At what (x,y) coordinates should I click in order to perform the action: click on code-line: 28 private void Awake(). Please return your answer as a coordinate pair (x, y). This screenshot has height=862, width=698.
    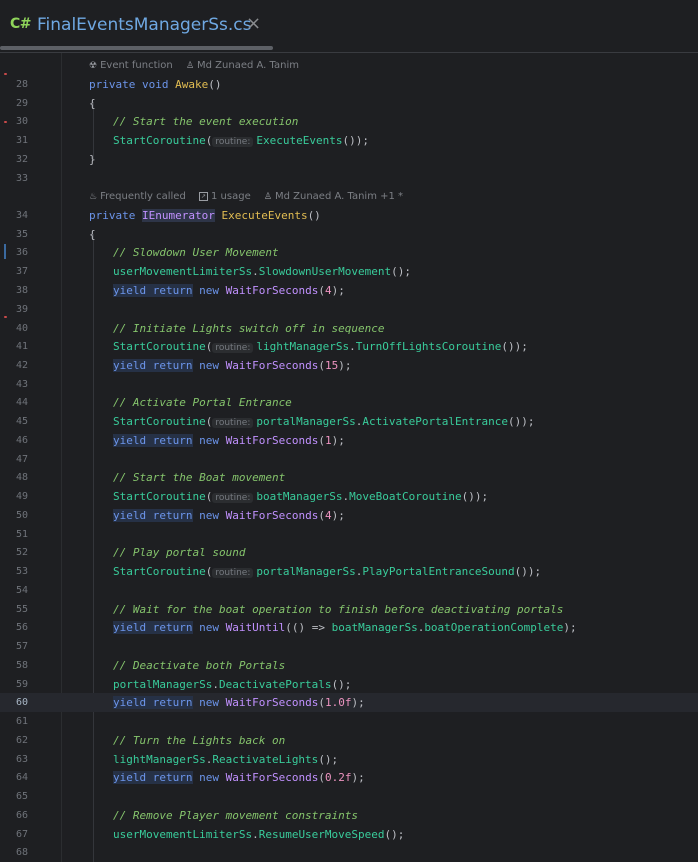
    Looking at the image, I should click on (118, 84).